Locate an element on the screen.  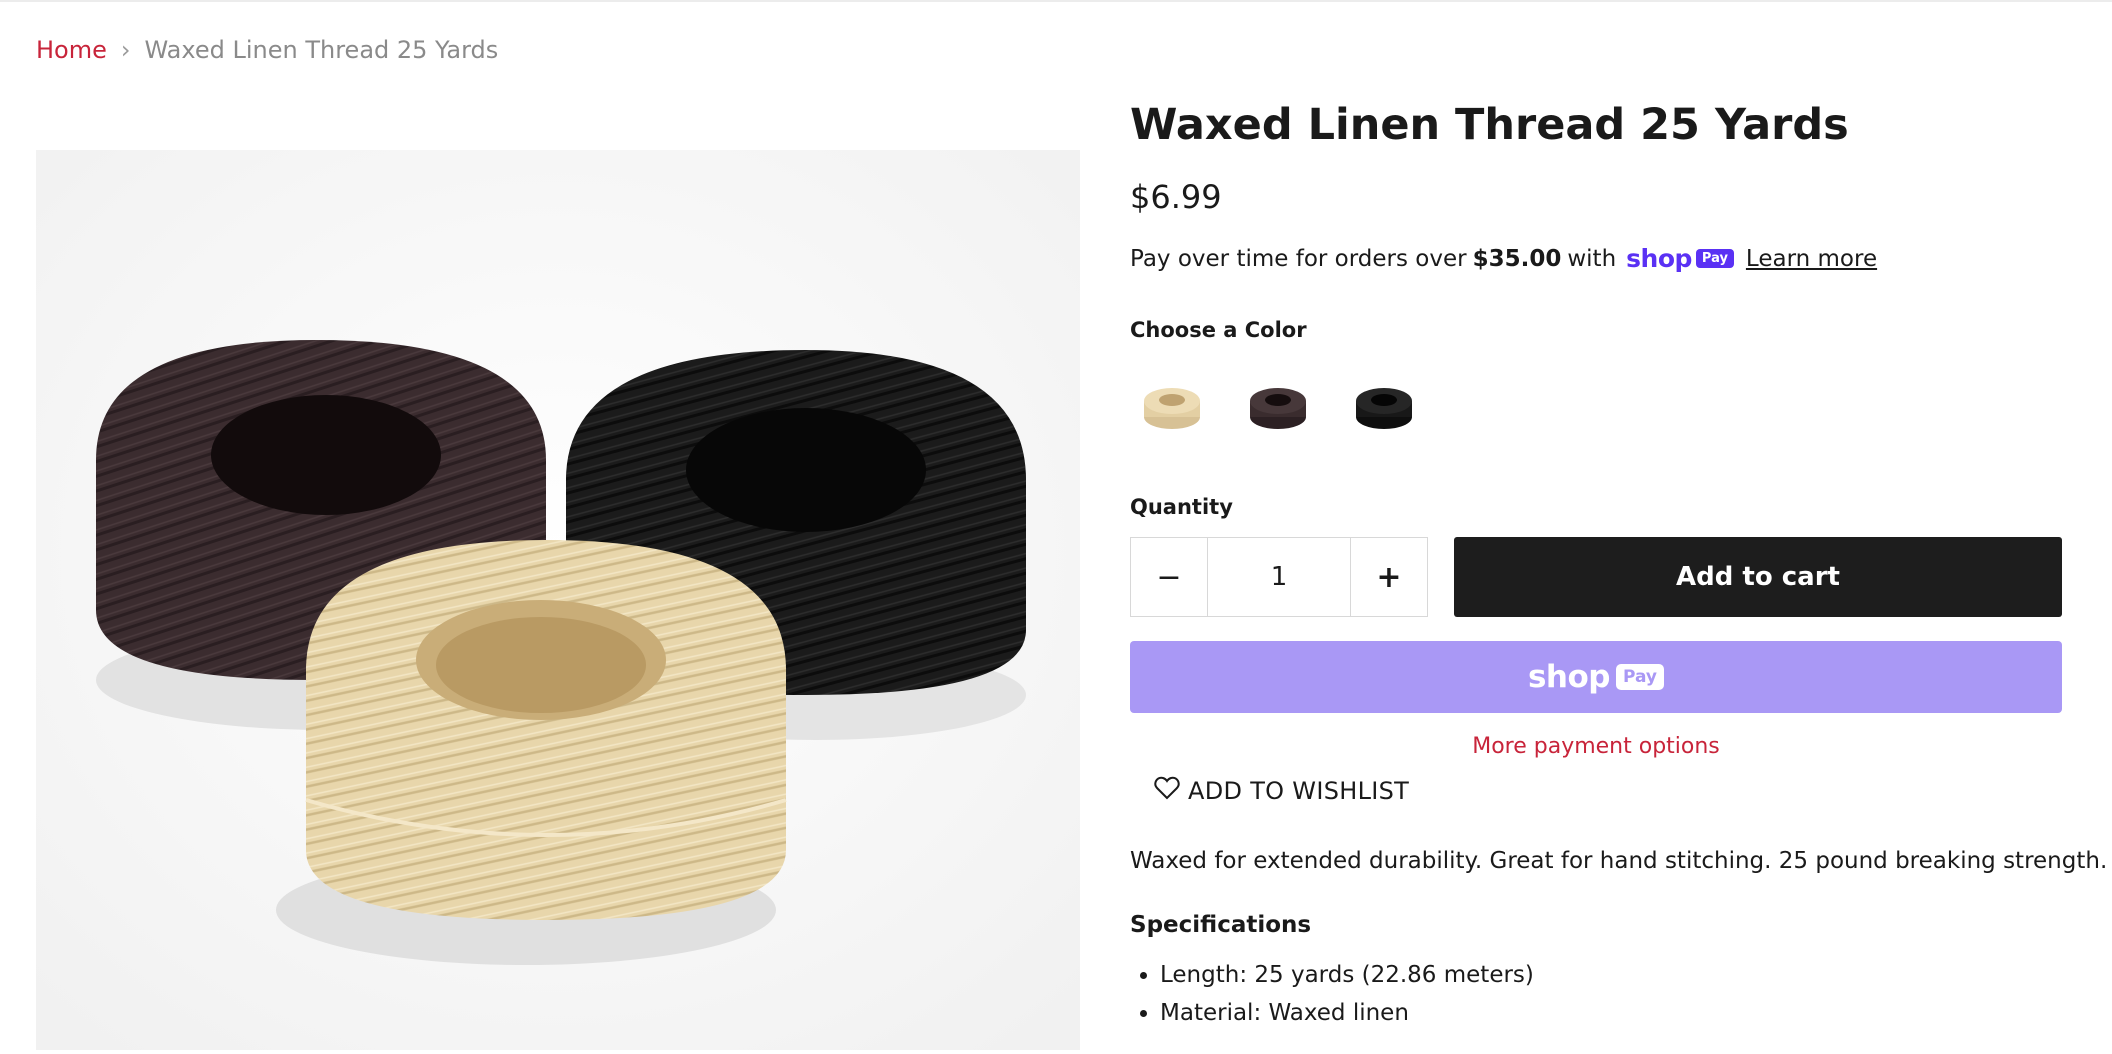
installments-with: with is located at coordinates (1592, 258).